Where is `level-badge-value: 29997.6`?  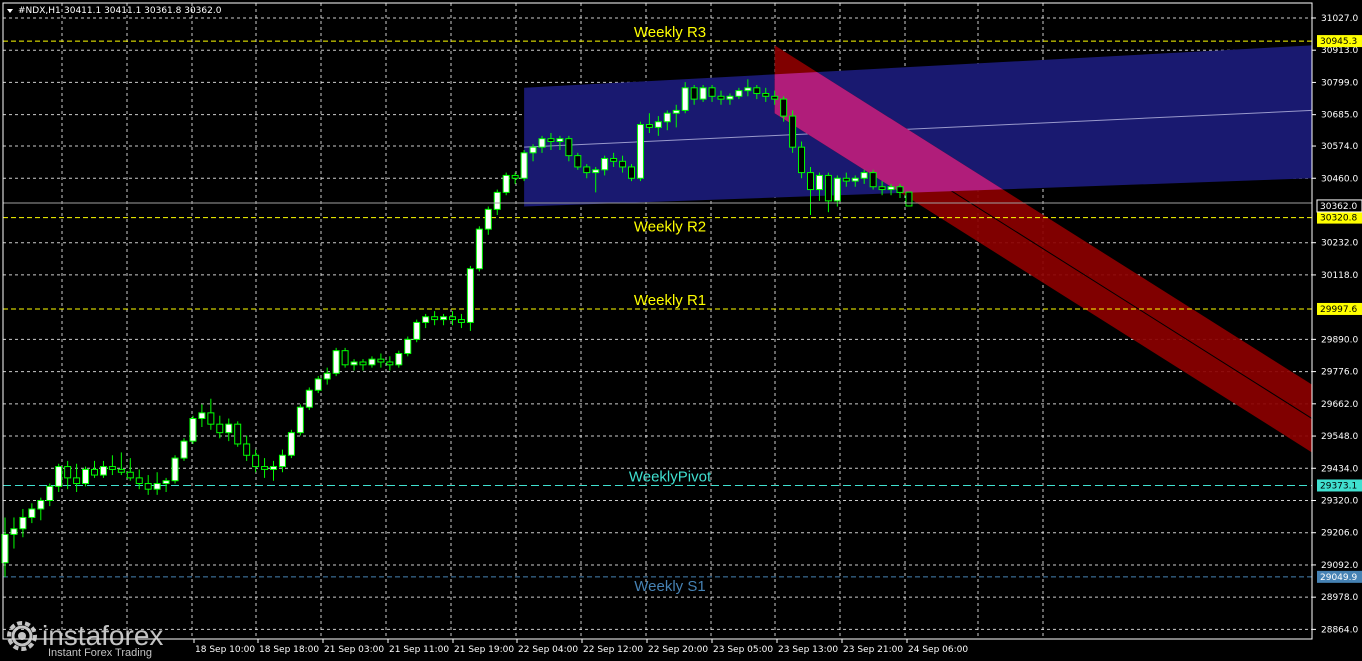 level-badge-value: 29997.6 is located at coordinates (1338, 310).